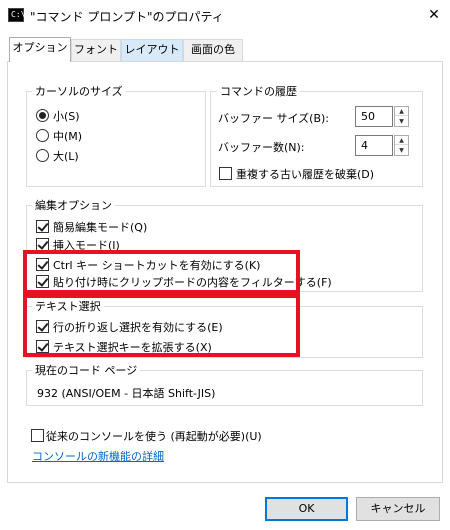 This screenshot has height=530, width=450. What do you see at coordinates (16, 15) in the screenshot?
I see `command-prompt-icon: C:\` at bounding box center [16, 15].